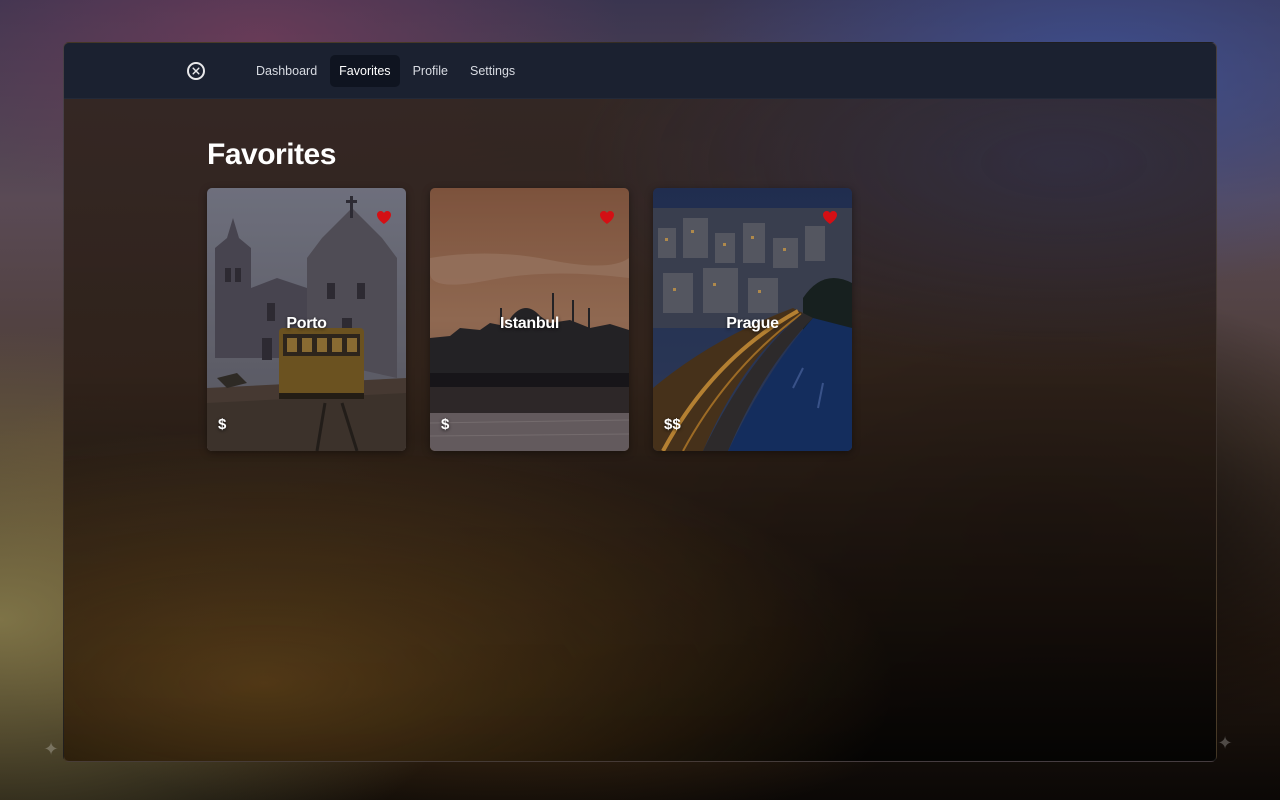 Image resolution: width=1280 pixels, height=800 pixels. Describe the element at coordinates (640, 71) in the screenshot. I see `top-navbar: Dashboard Favorites Profile Settings` at that location.